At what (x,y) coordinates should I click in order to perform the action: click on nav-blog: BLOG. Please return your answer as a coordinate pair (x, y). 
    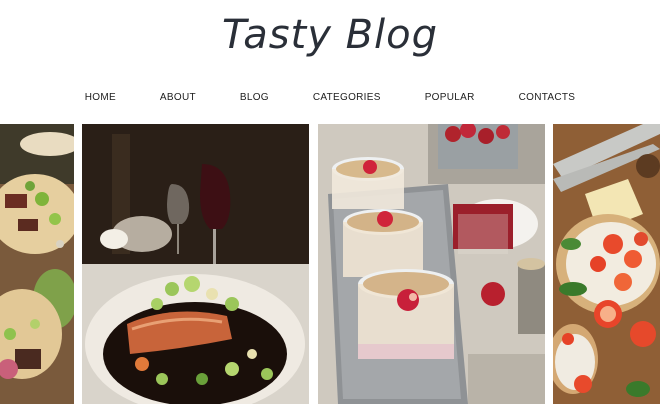
    Looking at the image, I should click on (254, 97).